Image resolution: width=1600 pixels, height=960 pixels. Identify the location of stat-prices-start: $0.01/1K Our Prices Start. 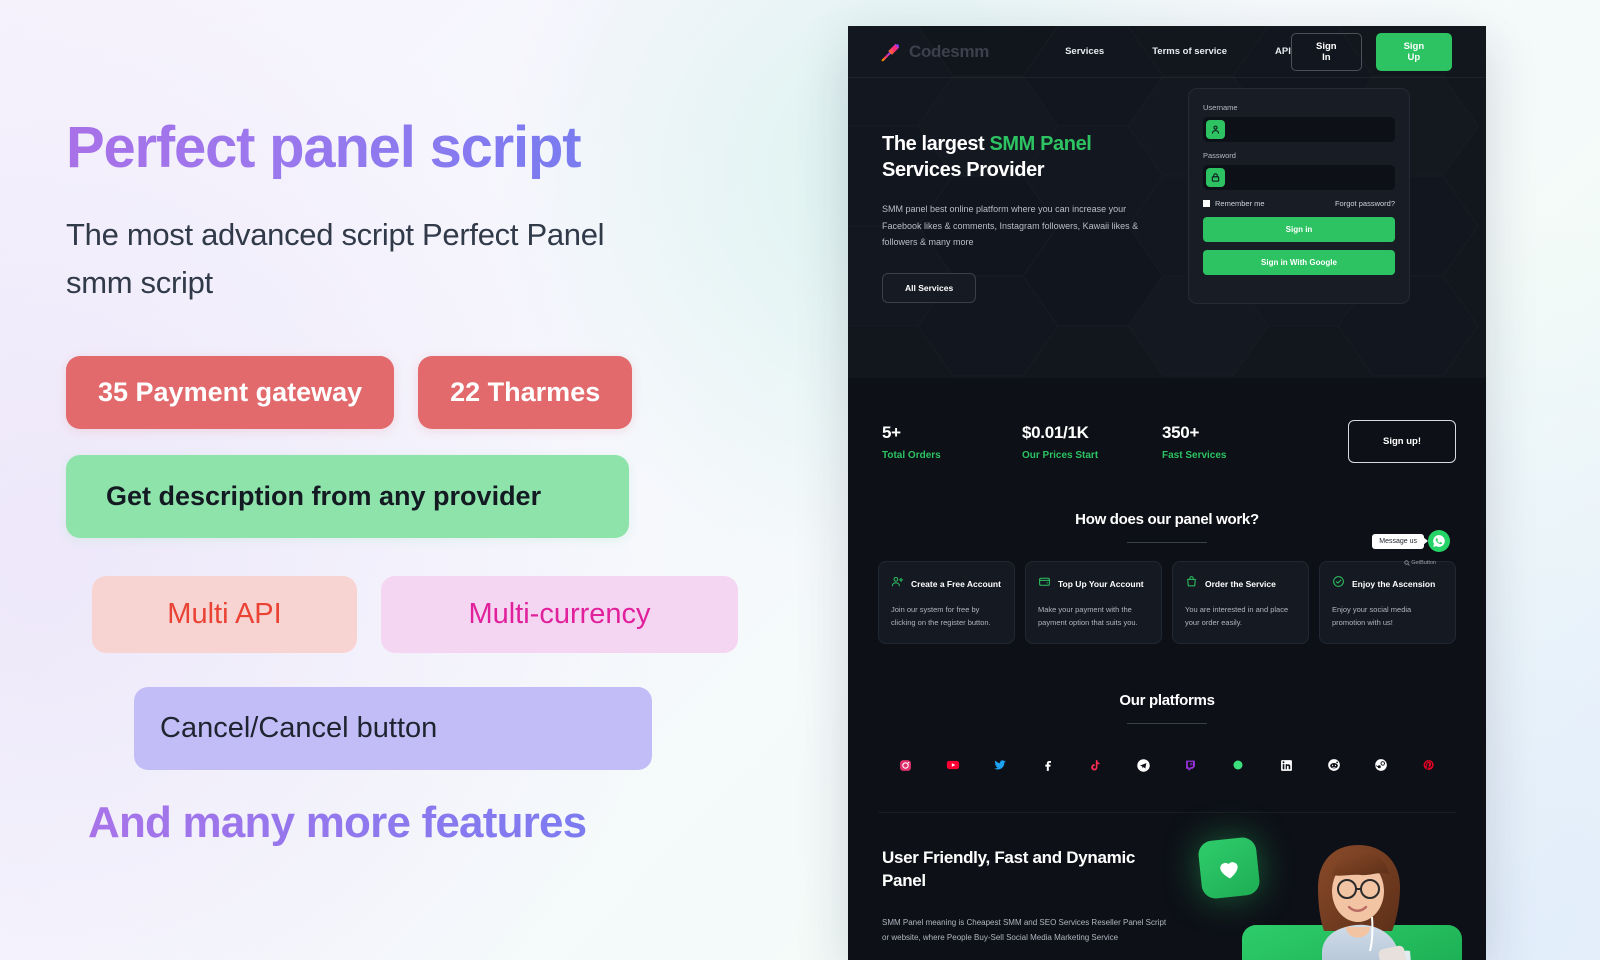
(1092, 442).